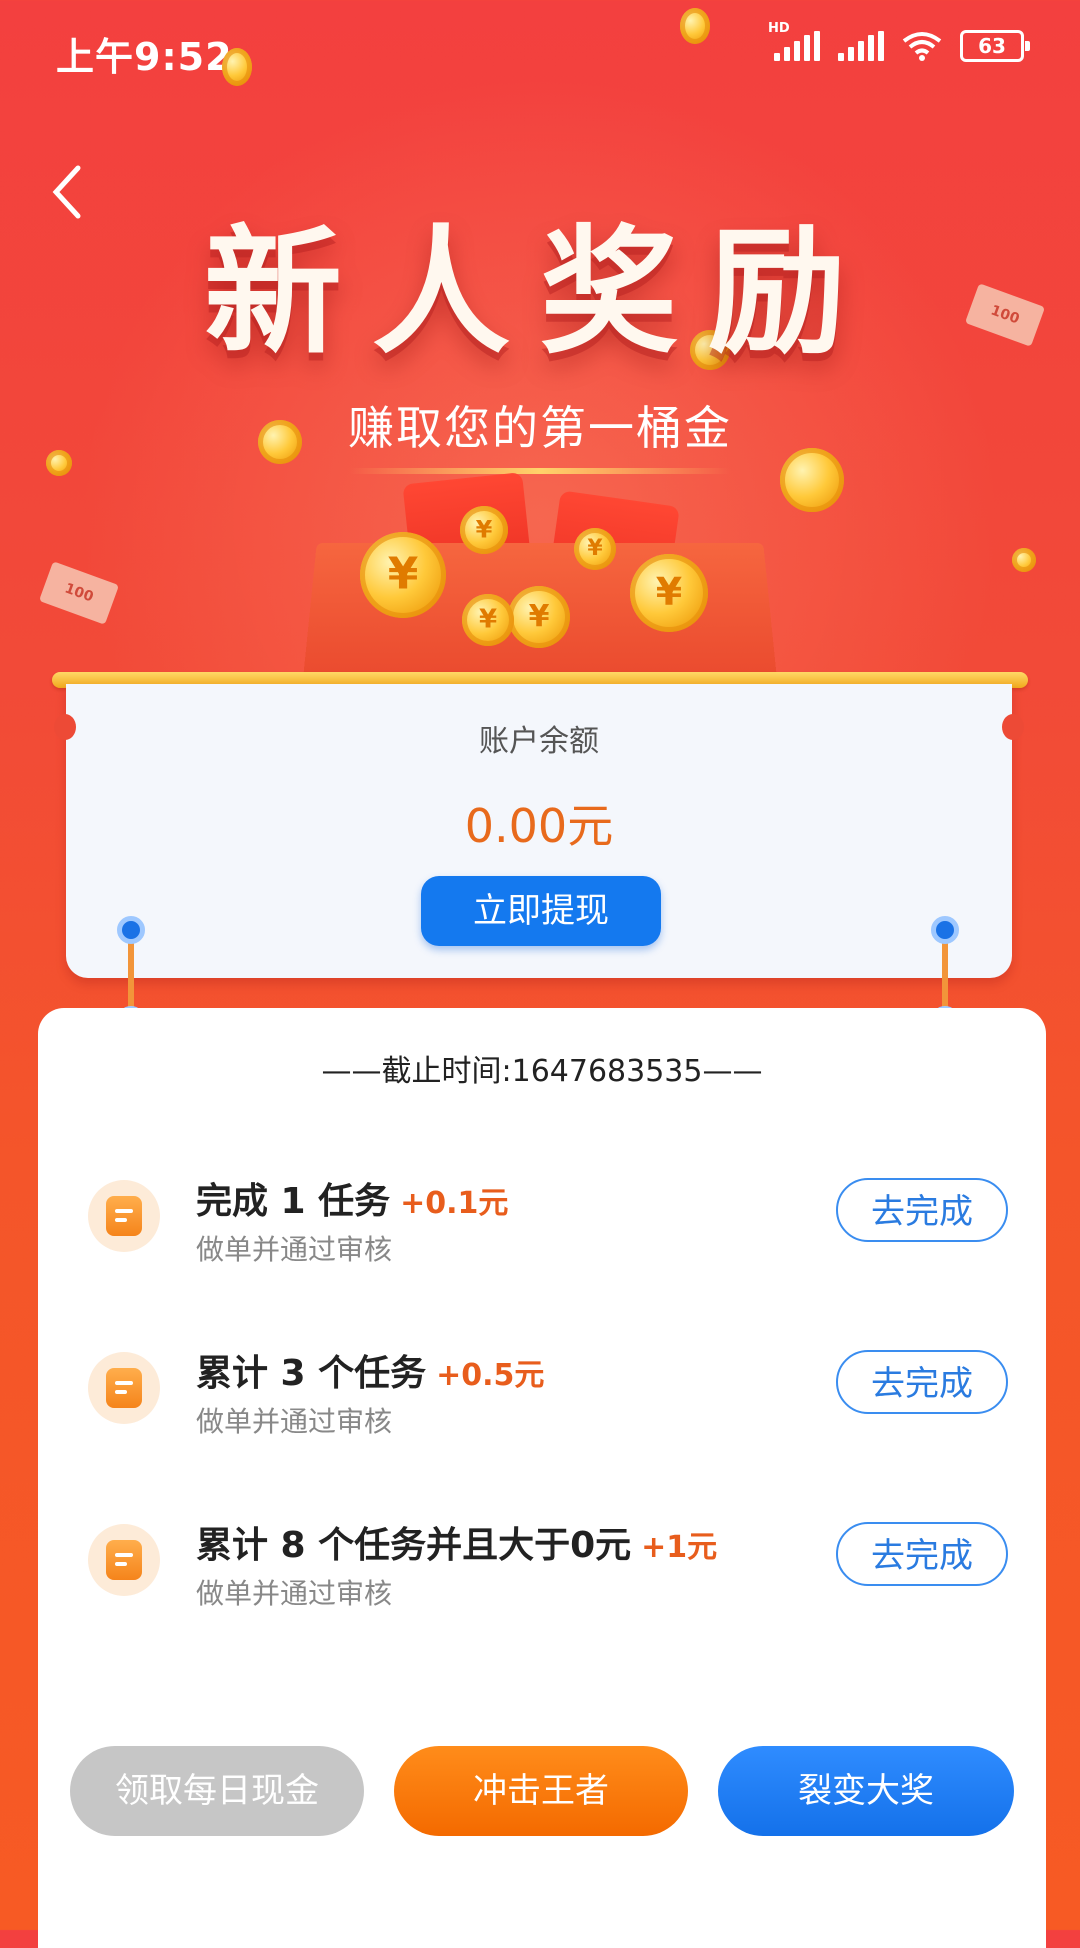 The image size is (1080, 1948). What do you see at coordinates (679, 1547) in the screenshot?
I see `task-reward: +1元` at bounding box center [679, 1547].